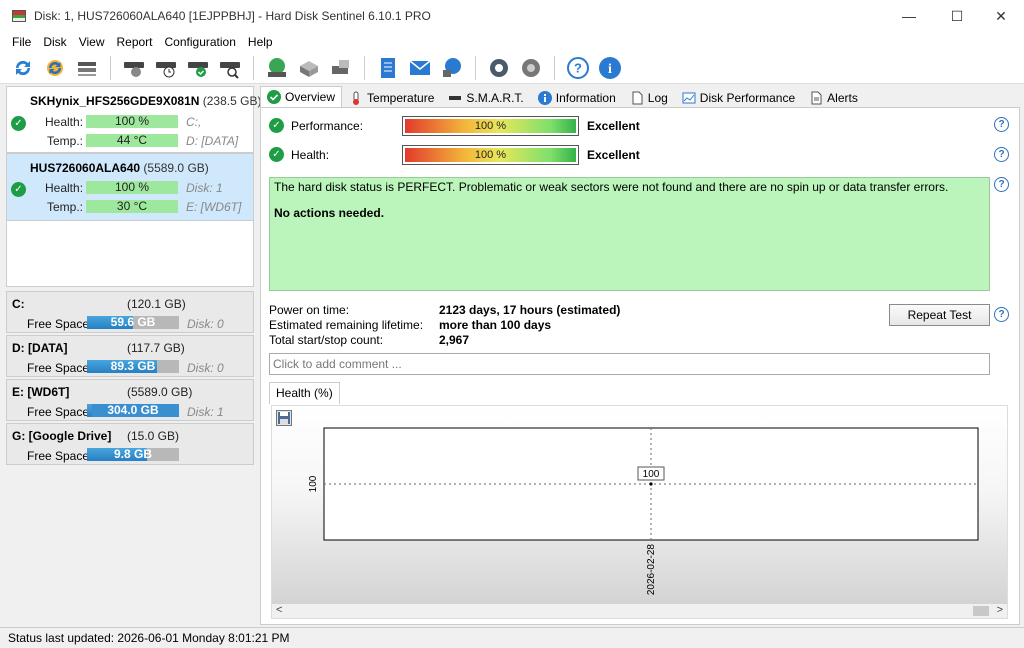 This screenshot has height=648, width=1024. I want to click on performance-label: Performance:, so click(327, 126).